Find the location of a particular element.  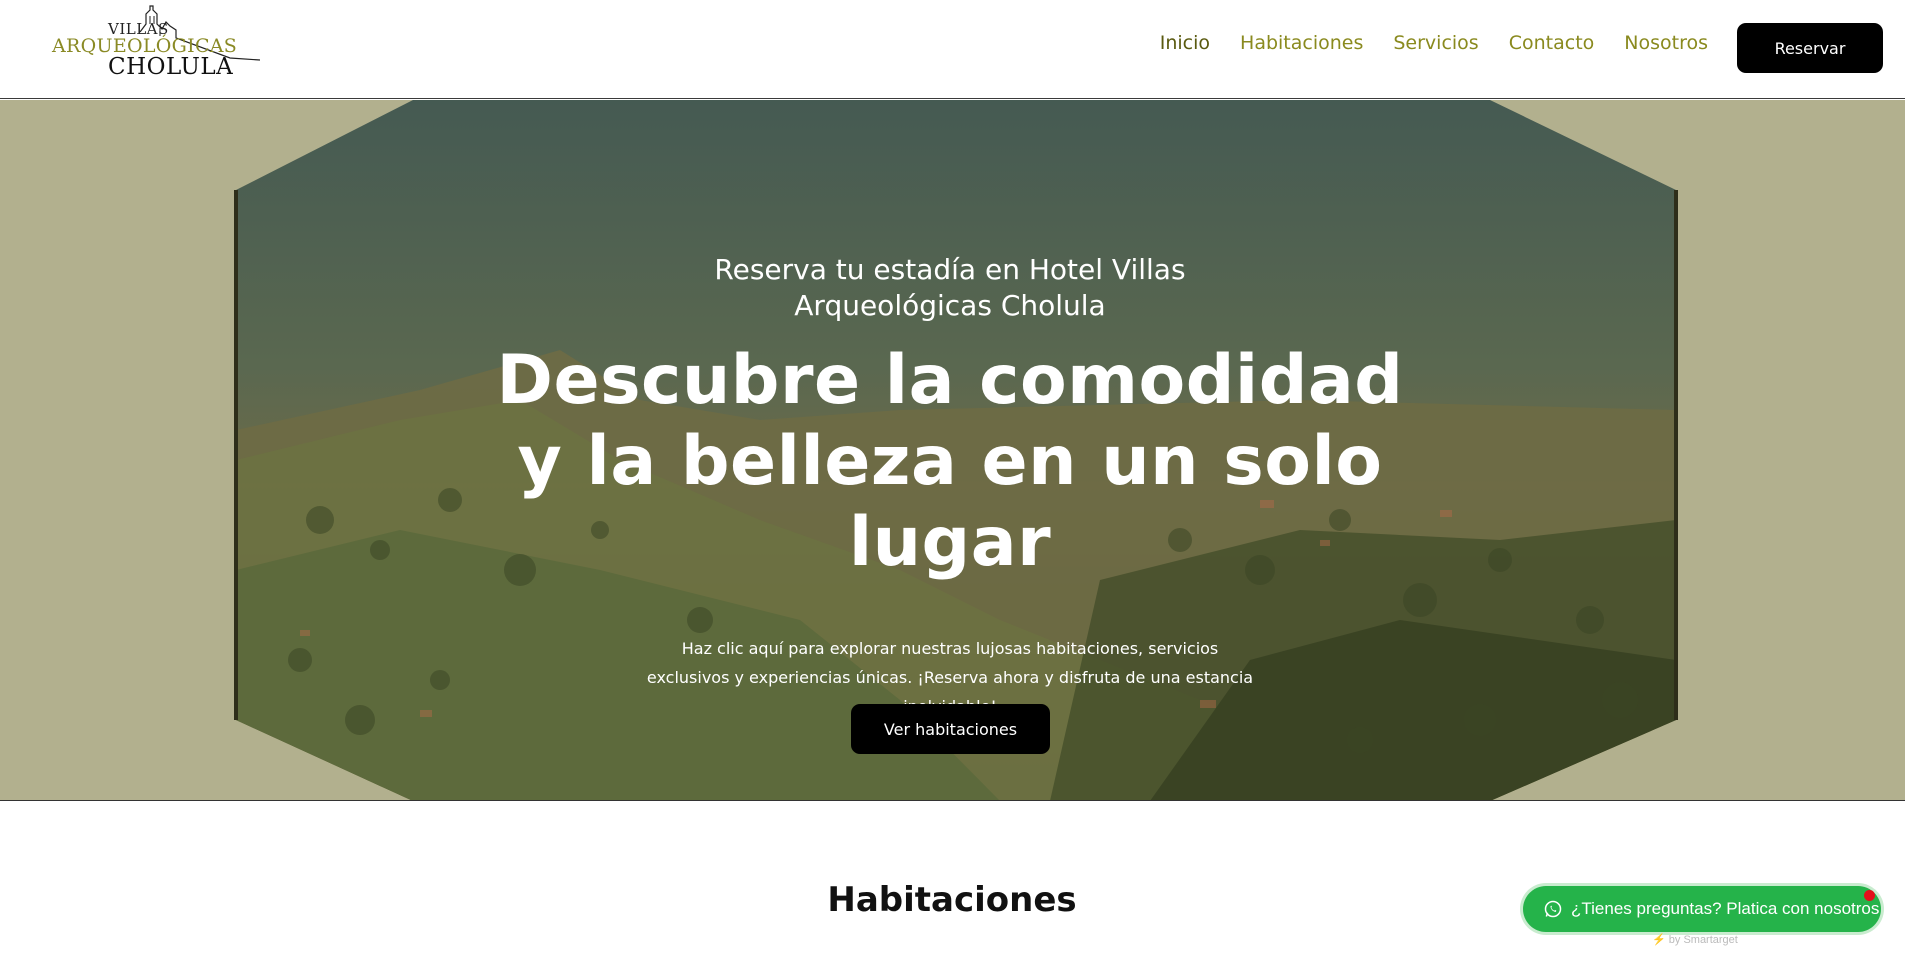

rooms-section-title: Habitaciones is located at coordinates (952, 900).